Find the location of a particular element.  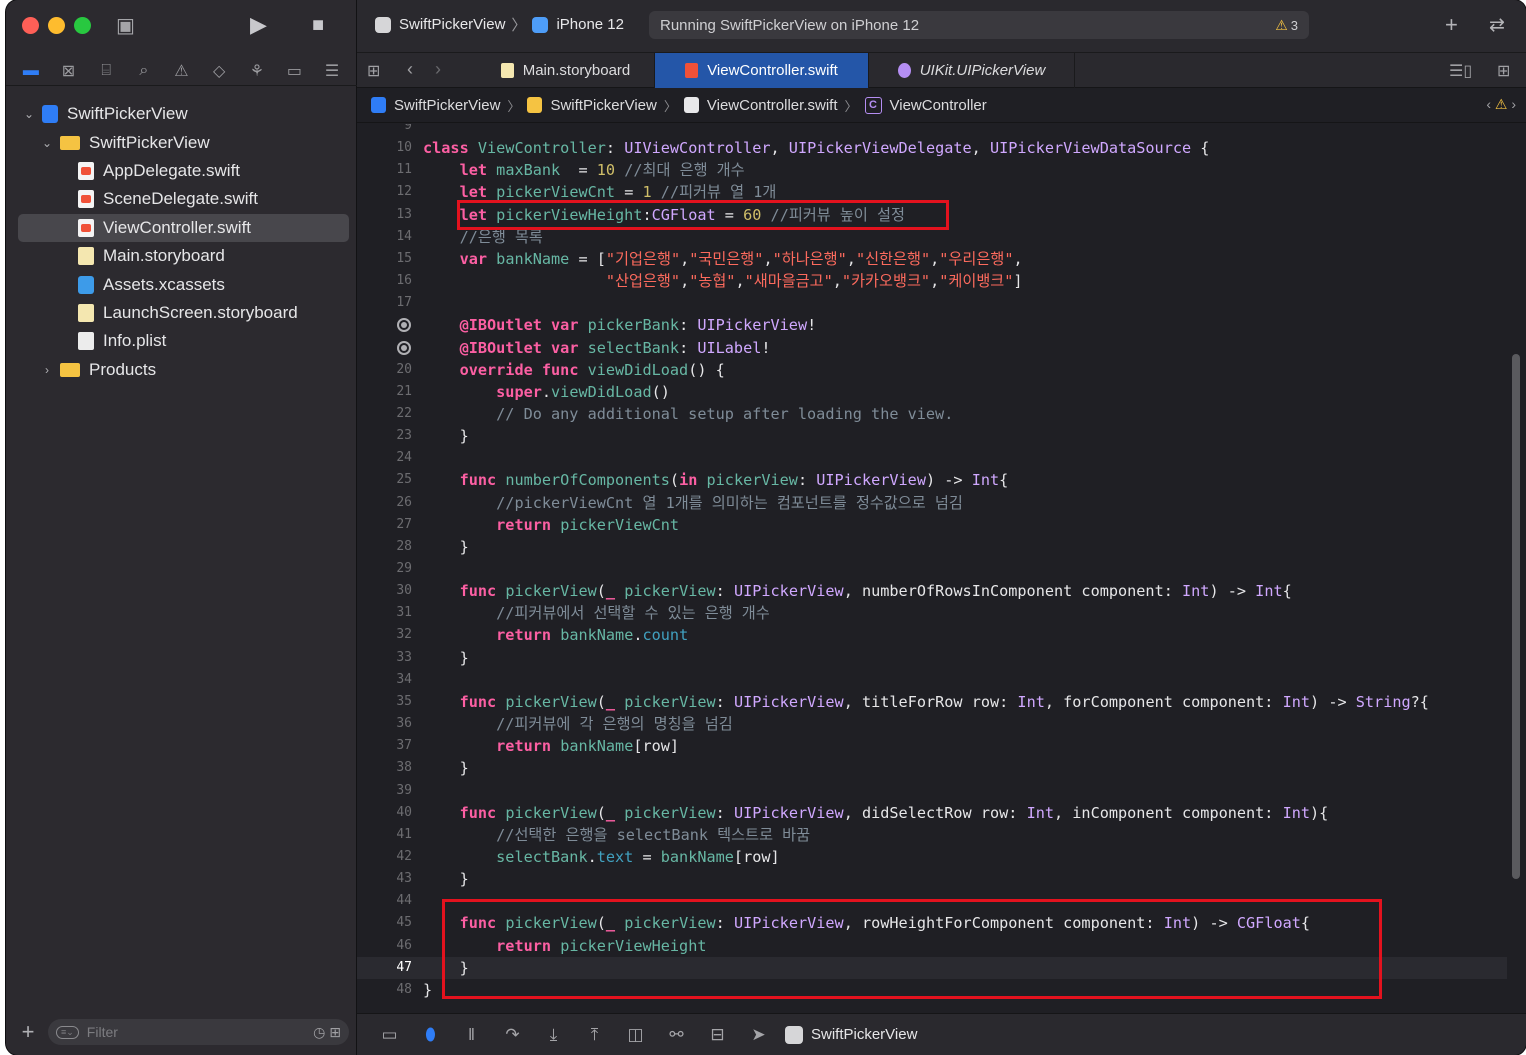

sidebar-toggle-icon: ▣ is located at coordinates (125, 26).